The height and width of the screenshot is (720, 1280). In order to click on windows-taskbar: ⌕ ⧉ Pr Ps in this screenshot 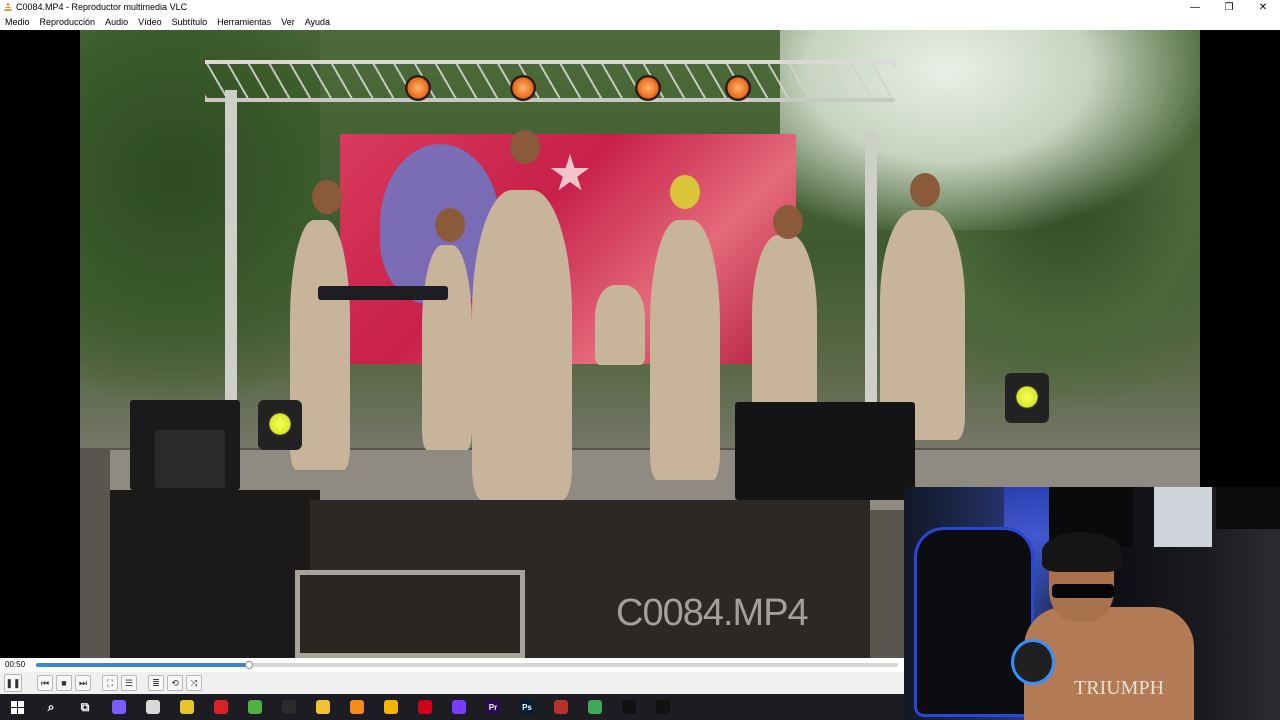, I will do `click(452, 707)`.